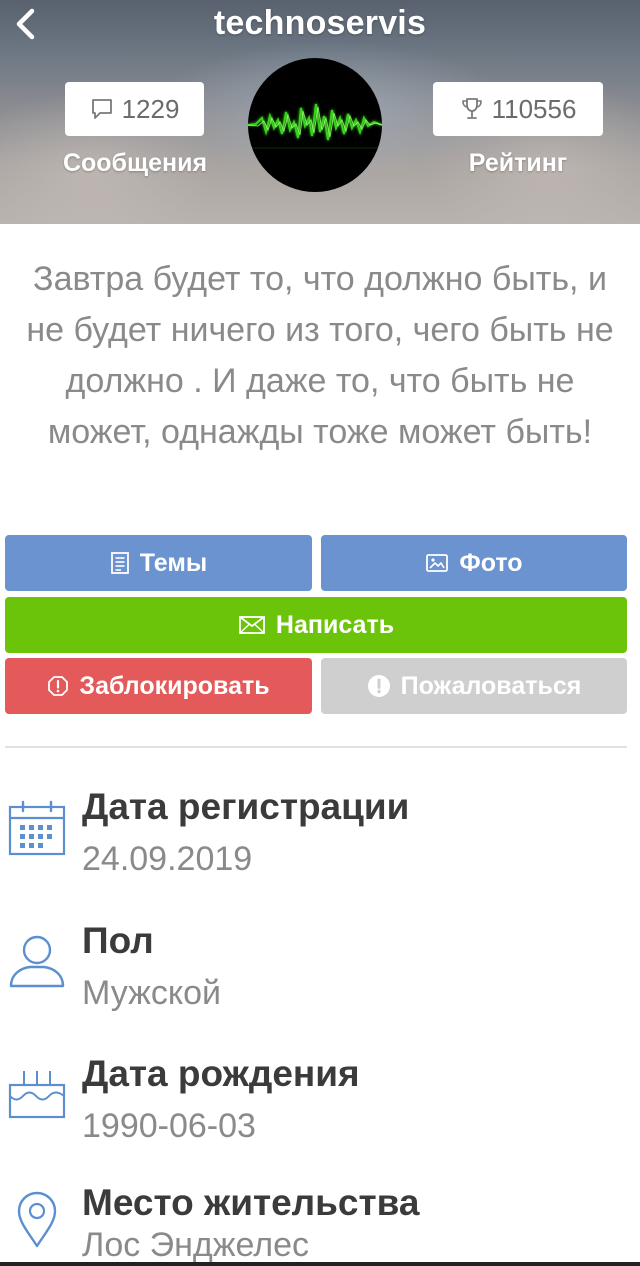 The height and width of the screenshot is (1266, 640). I want to click on bottom-edge, so click(320, 1264).